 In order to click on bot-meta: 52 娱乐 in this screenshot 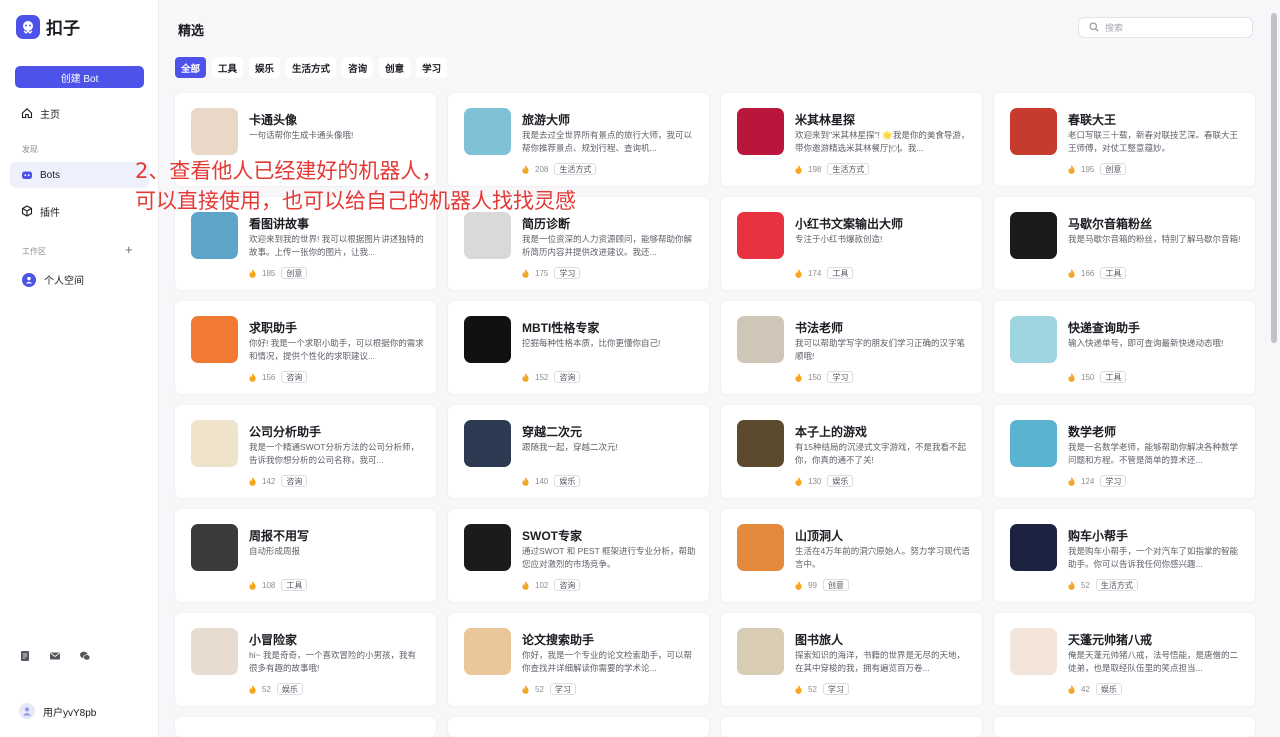, I will do `click(276, 689)`.